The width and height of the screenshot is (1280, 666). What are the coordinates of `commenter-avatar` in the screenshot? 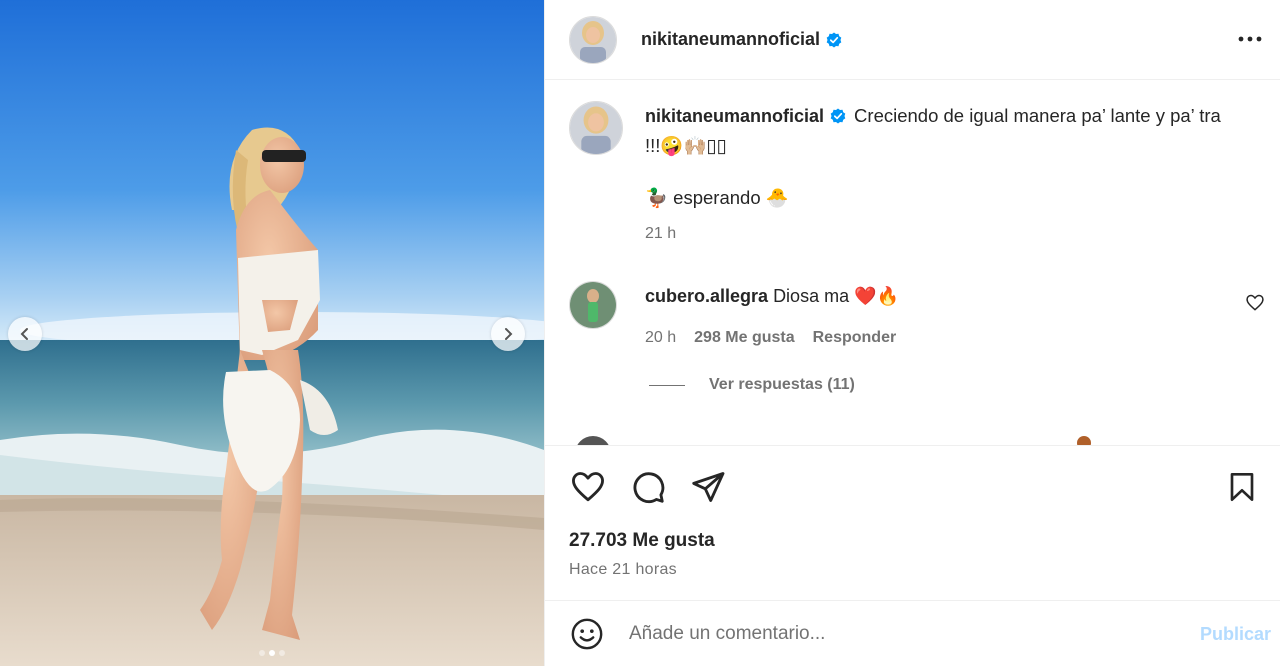 It's located at (593, 305).